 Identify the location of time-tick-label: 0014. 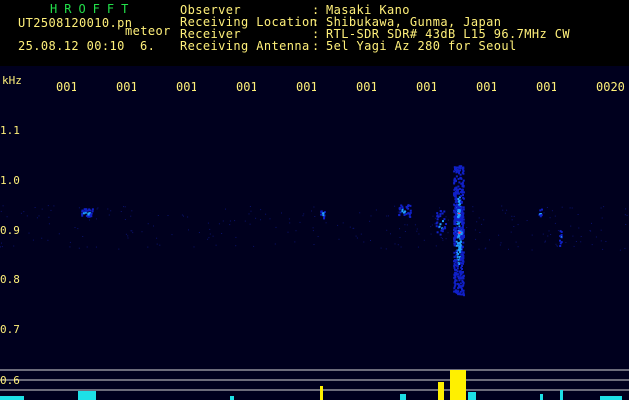
(246, 87).